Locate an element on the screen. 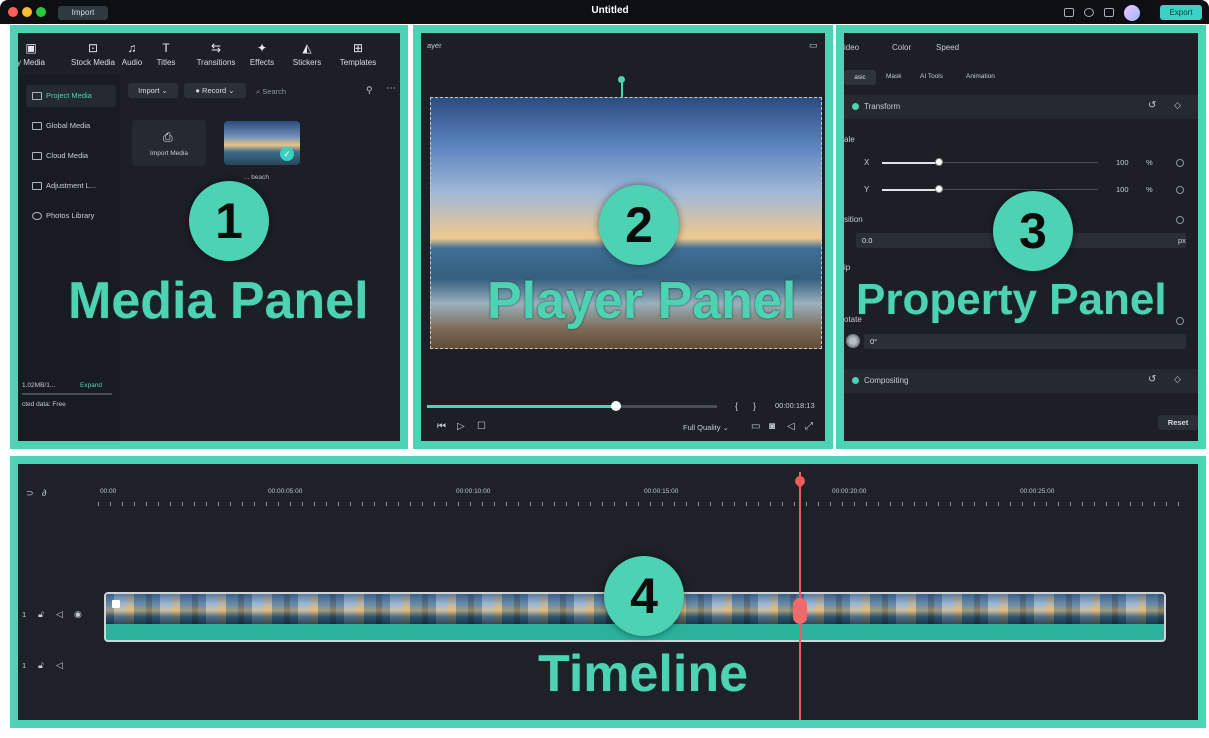 The image size is (1209, 738). link-icon: ∂ is located at coordinates (44, 493).